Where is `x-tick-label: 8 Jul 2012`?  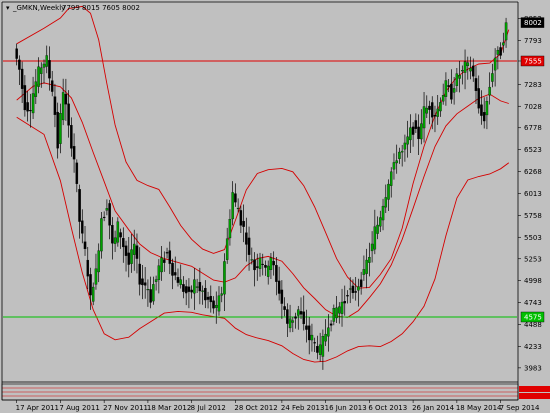 x-tick-label: 8 Jul 2012 is located at coordinates (208, 408).